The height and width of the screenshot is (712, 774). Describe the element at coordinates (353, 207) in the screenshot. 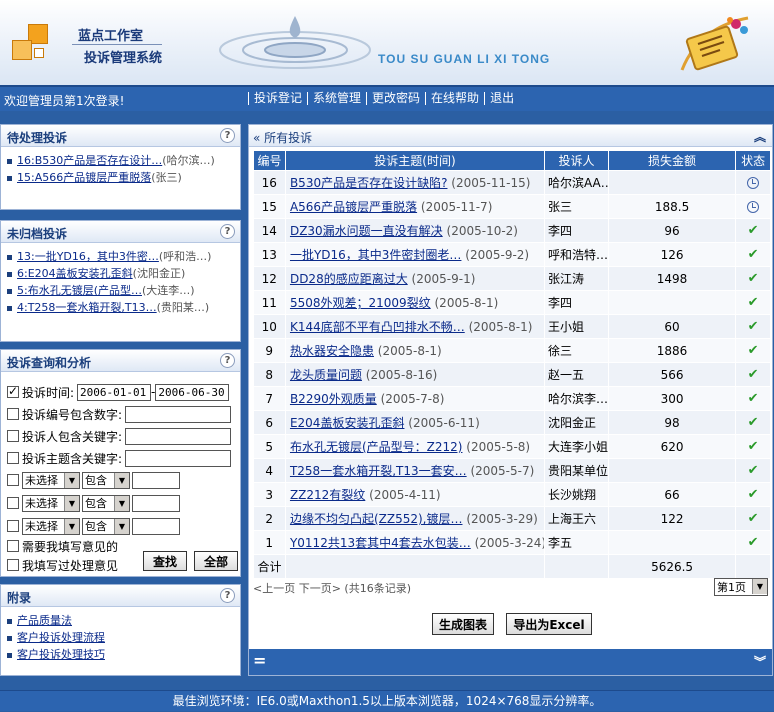

I see `row-subject-link: A566产品镀层严重脱落` at that location.